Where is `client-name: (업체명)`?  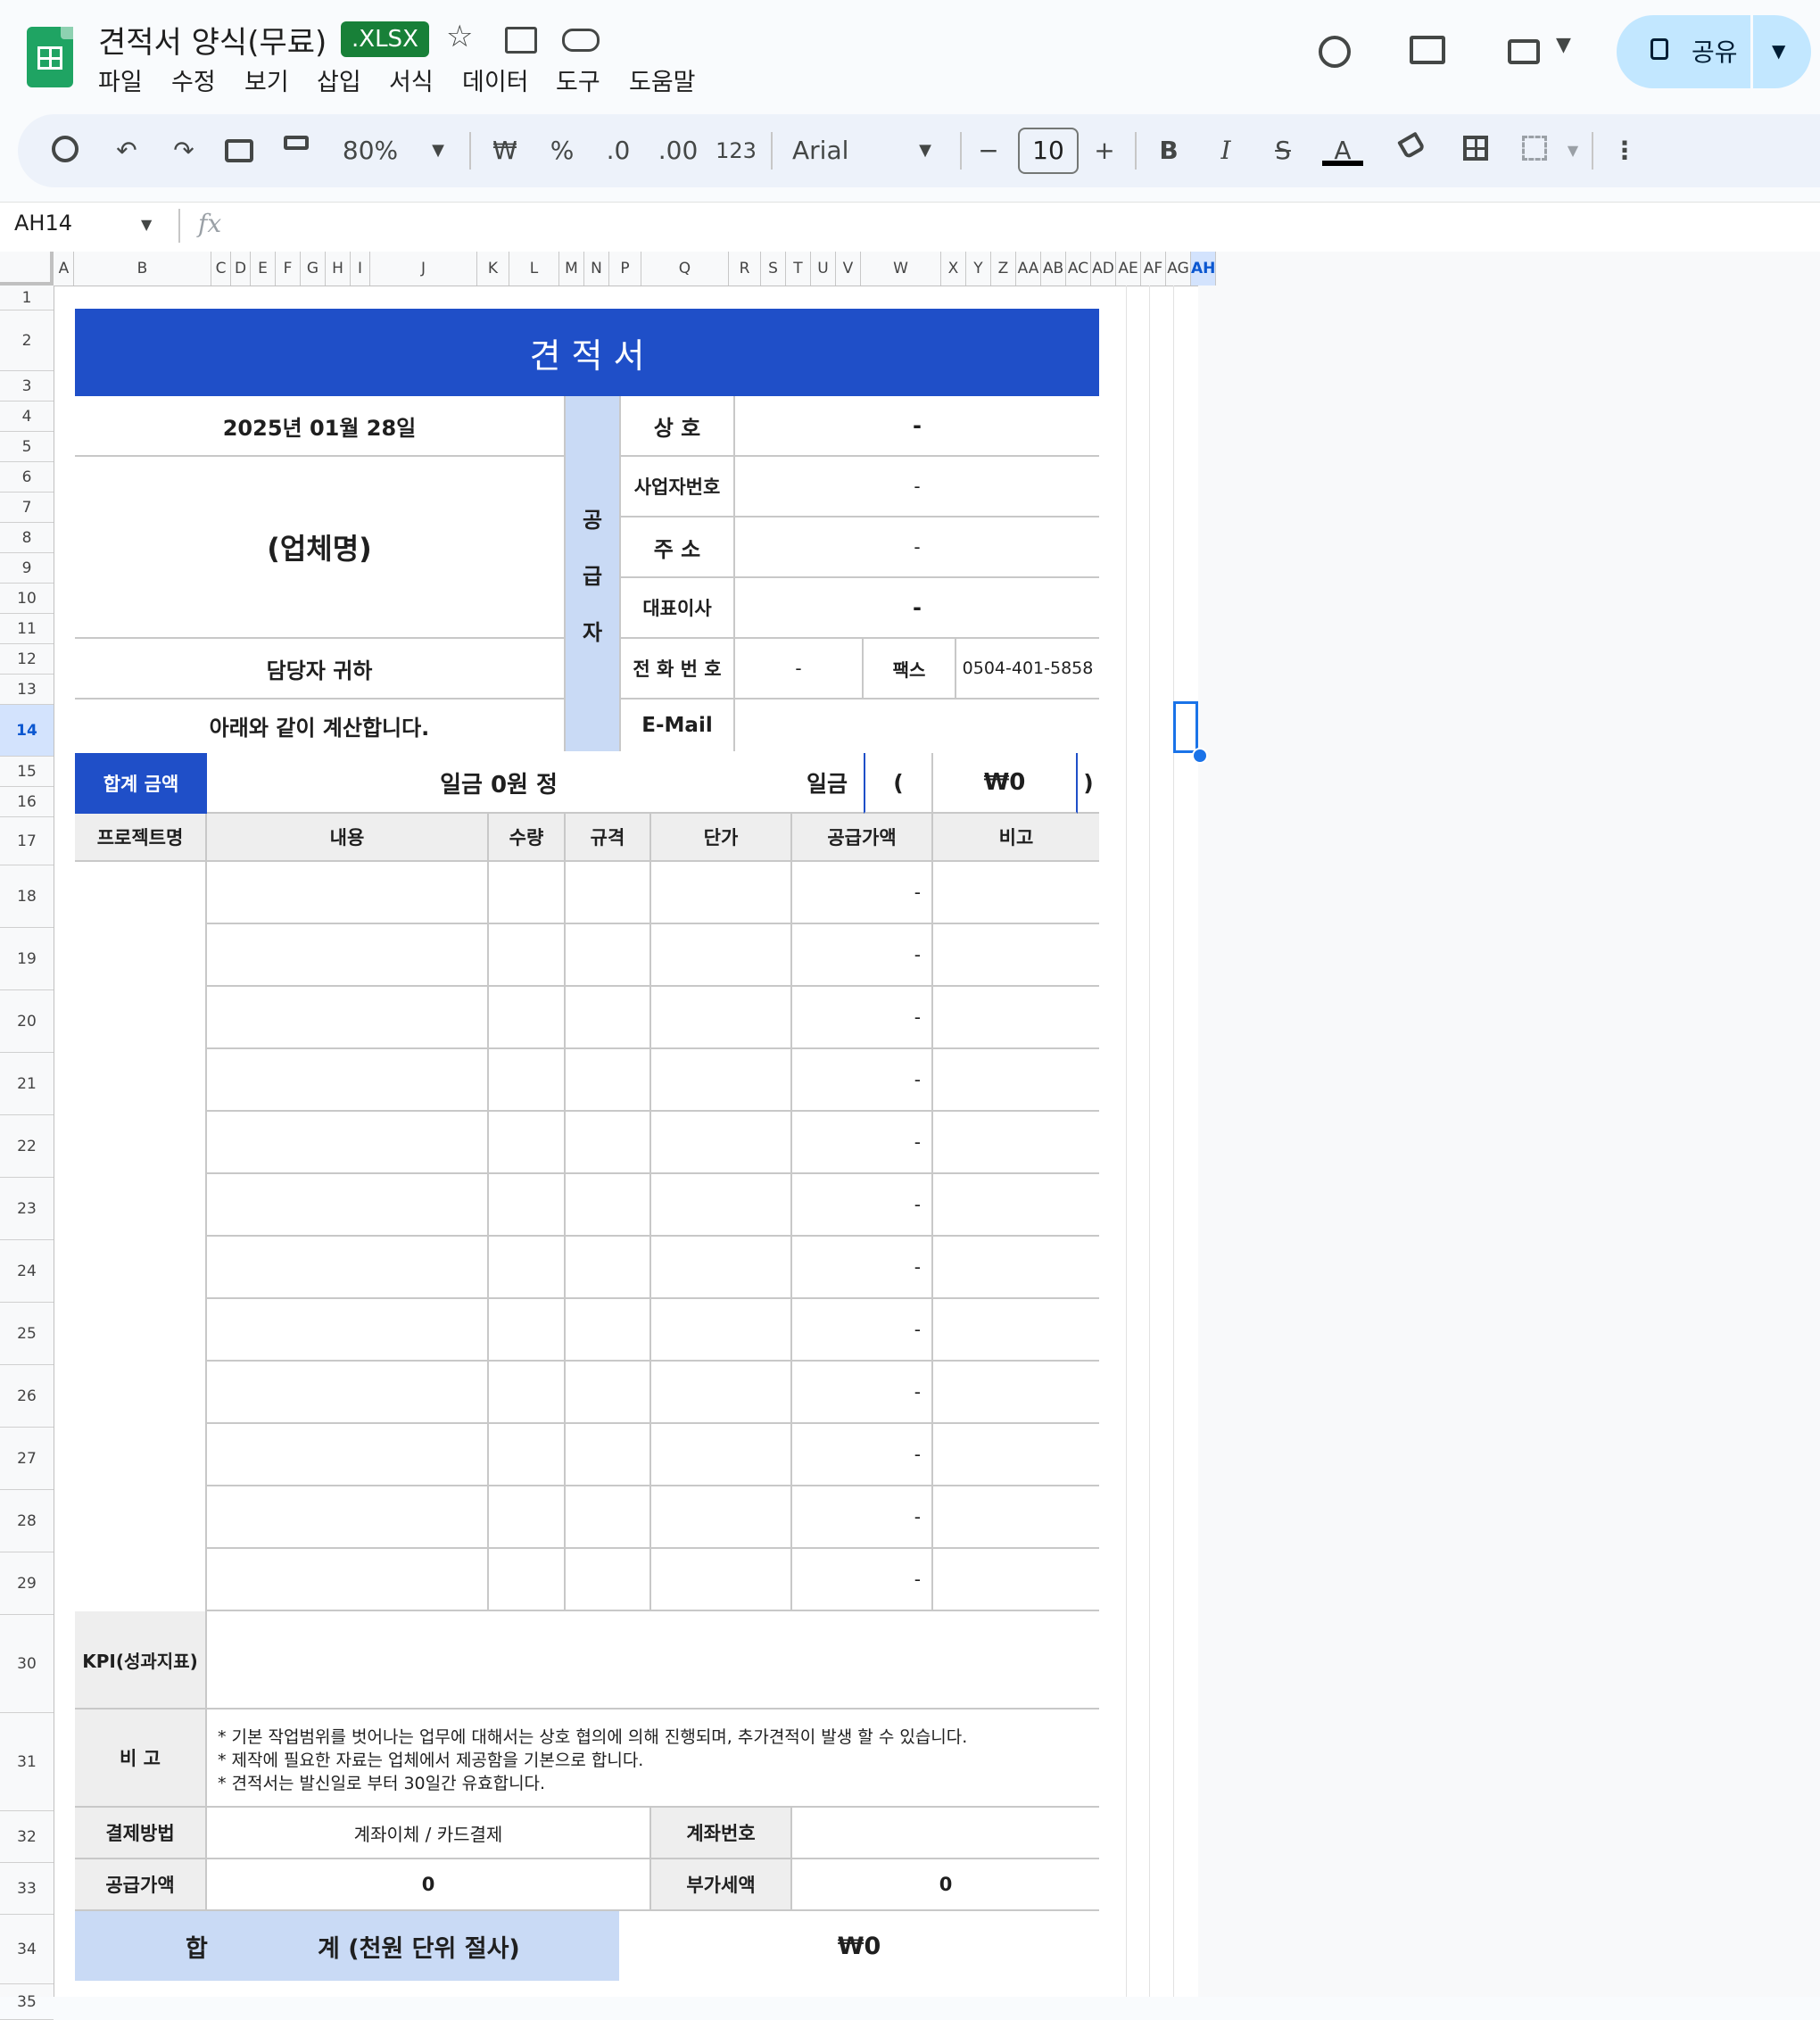
client-name: (업체명) is located at coordinates (319, 548).